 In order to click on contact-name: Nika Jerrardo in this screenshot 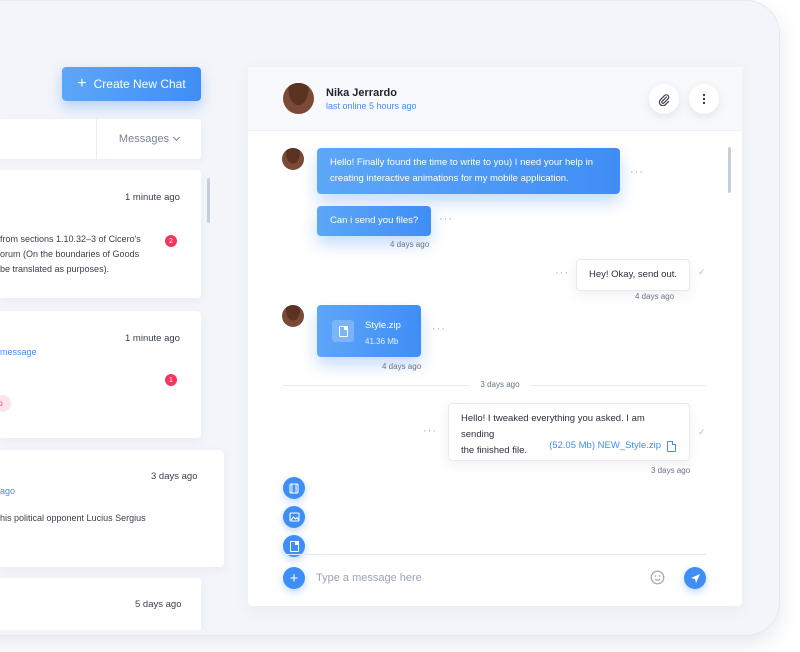, I will do `click(361, 93)`.